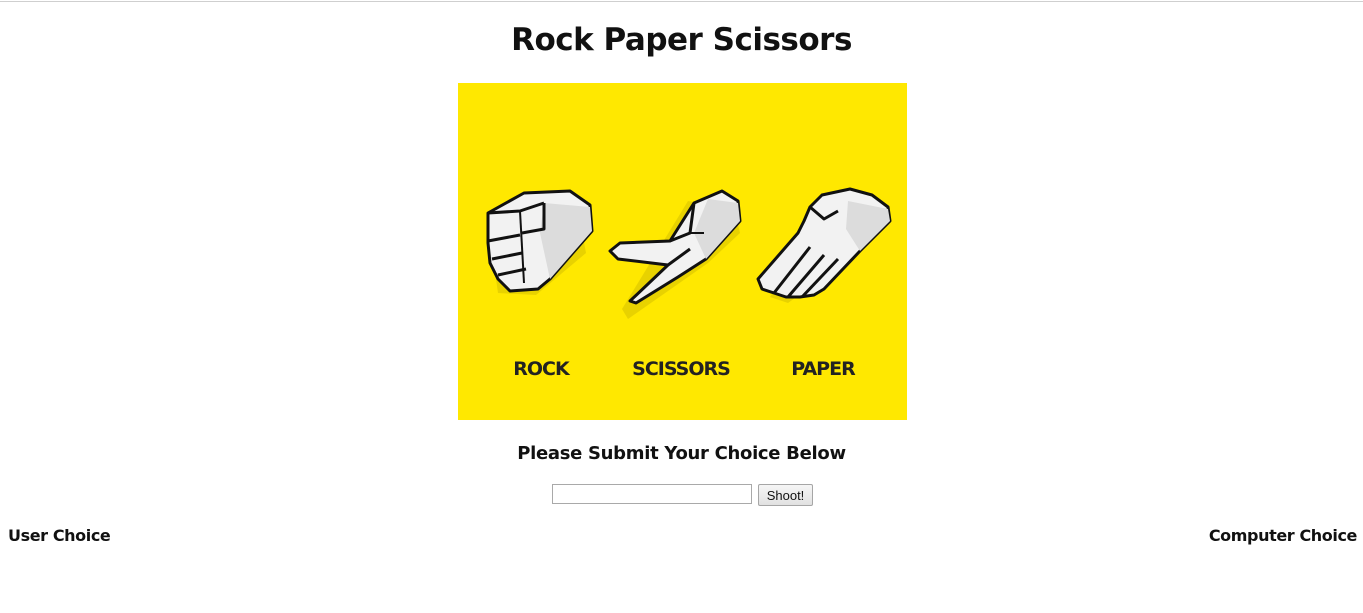 The image size is (1363, 613). What do you see at coordinates (823, 369) in the screenshot?
I see `paper-label: PAPER` at bounding box center [823, 369].